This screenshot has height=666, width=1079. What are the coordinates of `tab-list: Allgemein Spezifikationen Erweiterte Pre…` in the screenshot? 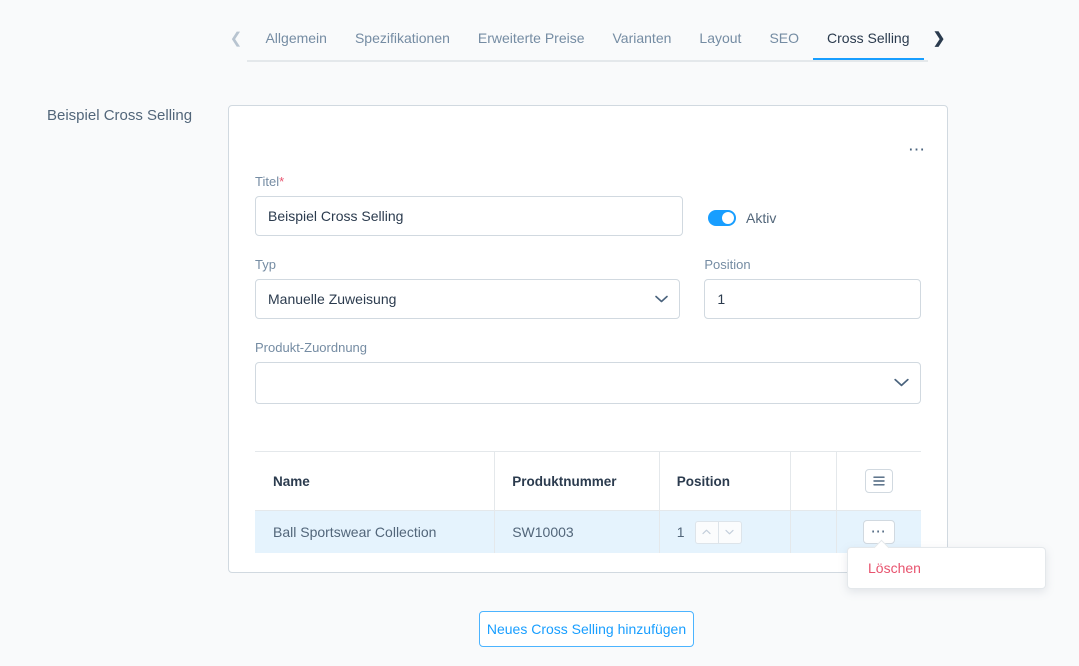 It's located at (587, 40).